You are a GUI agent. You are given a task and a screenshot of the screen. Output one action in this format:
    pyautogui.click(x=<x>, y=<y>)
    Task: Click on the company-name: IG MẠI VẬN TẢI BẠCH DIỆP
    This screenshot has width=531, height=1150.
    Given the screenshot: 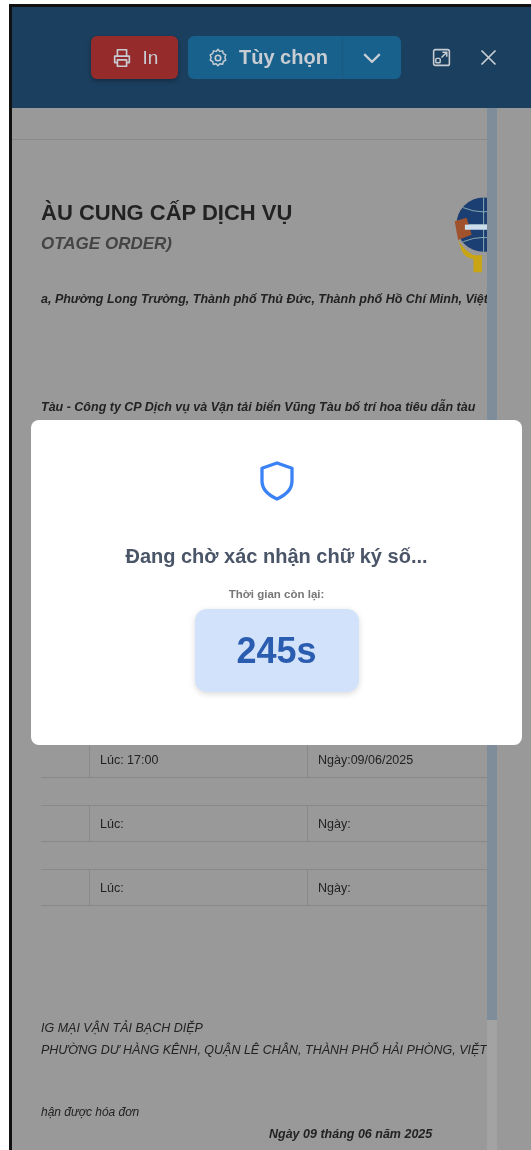 What is the action you would take?
    pyautogui.click(x=122, y=1028)
    